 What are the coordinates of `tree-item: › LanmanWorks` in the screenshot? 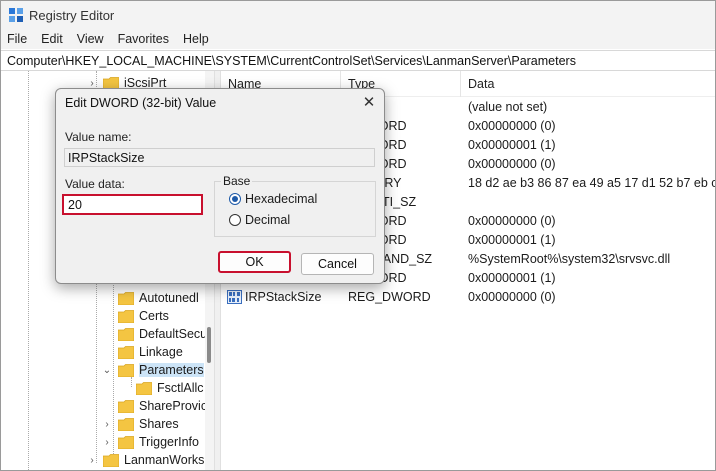 It's located at (145, 460).